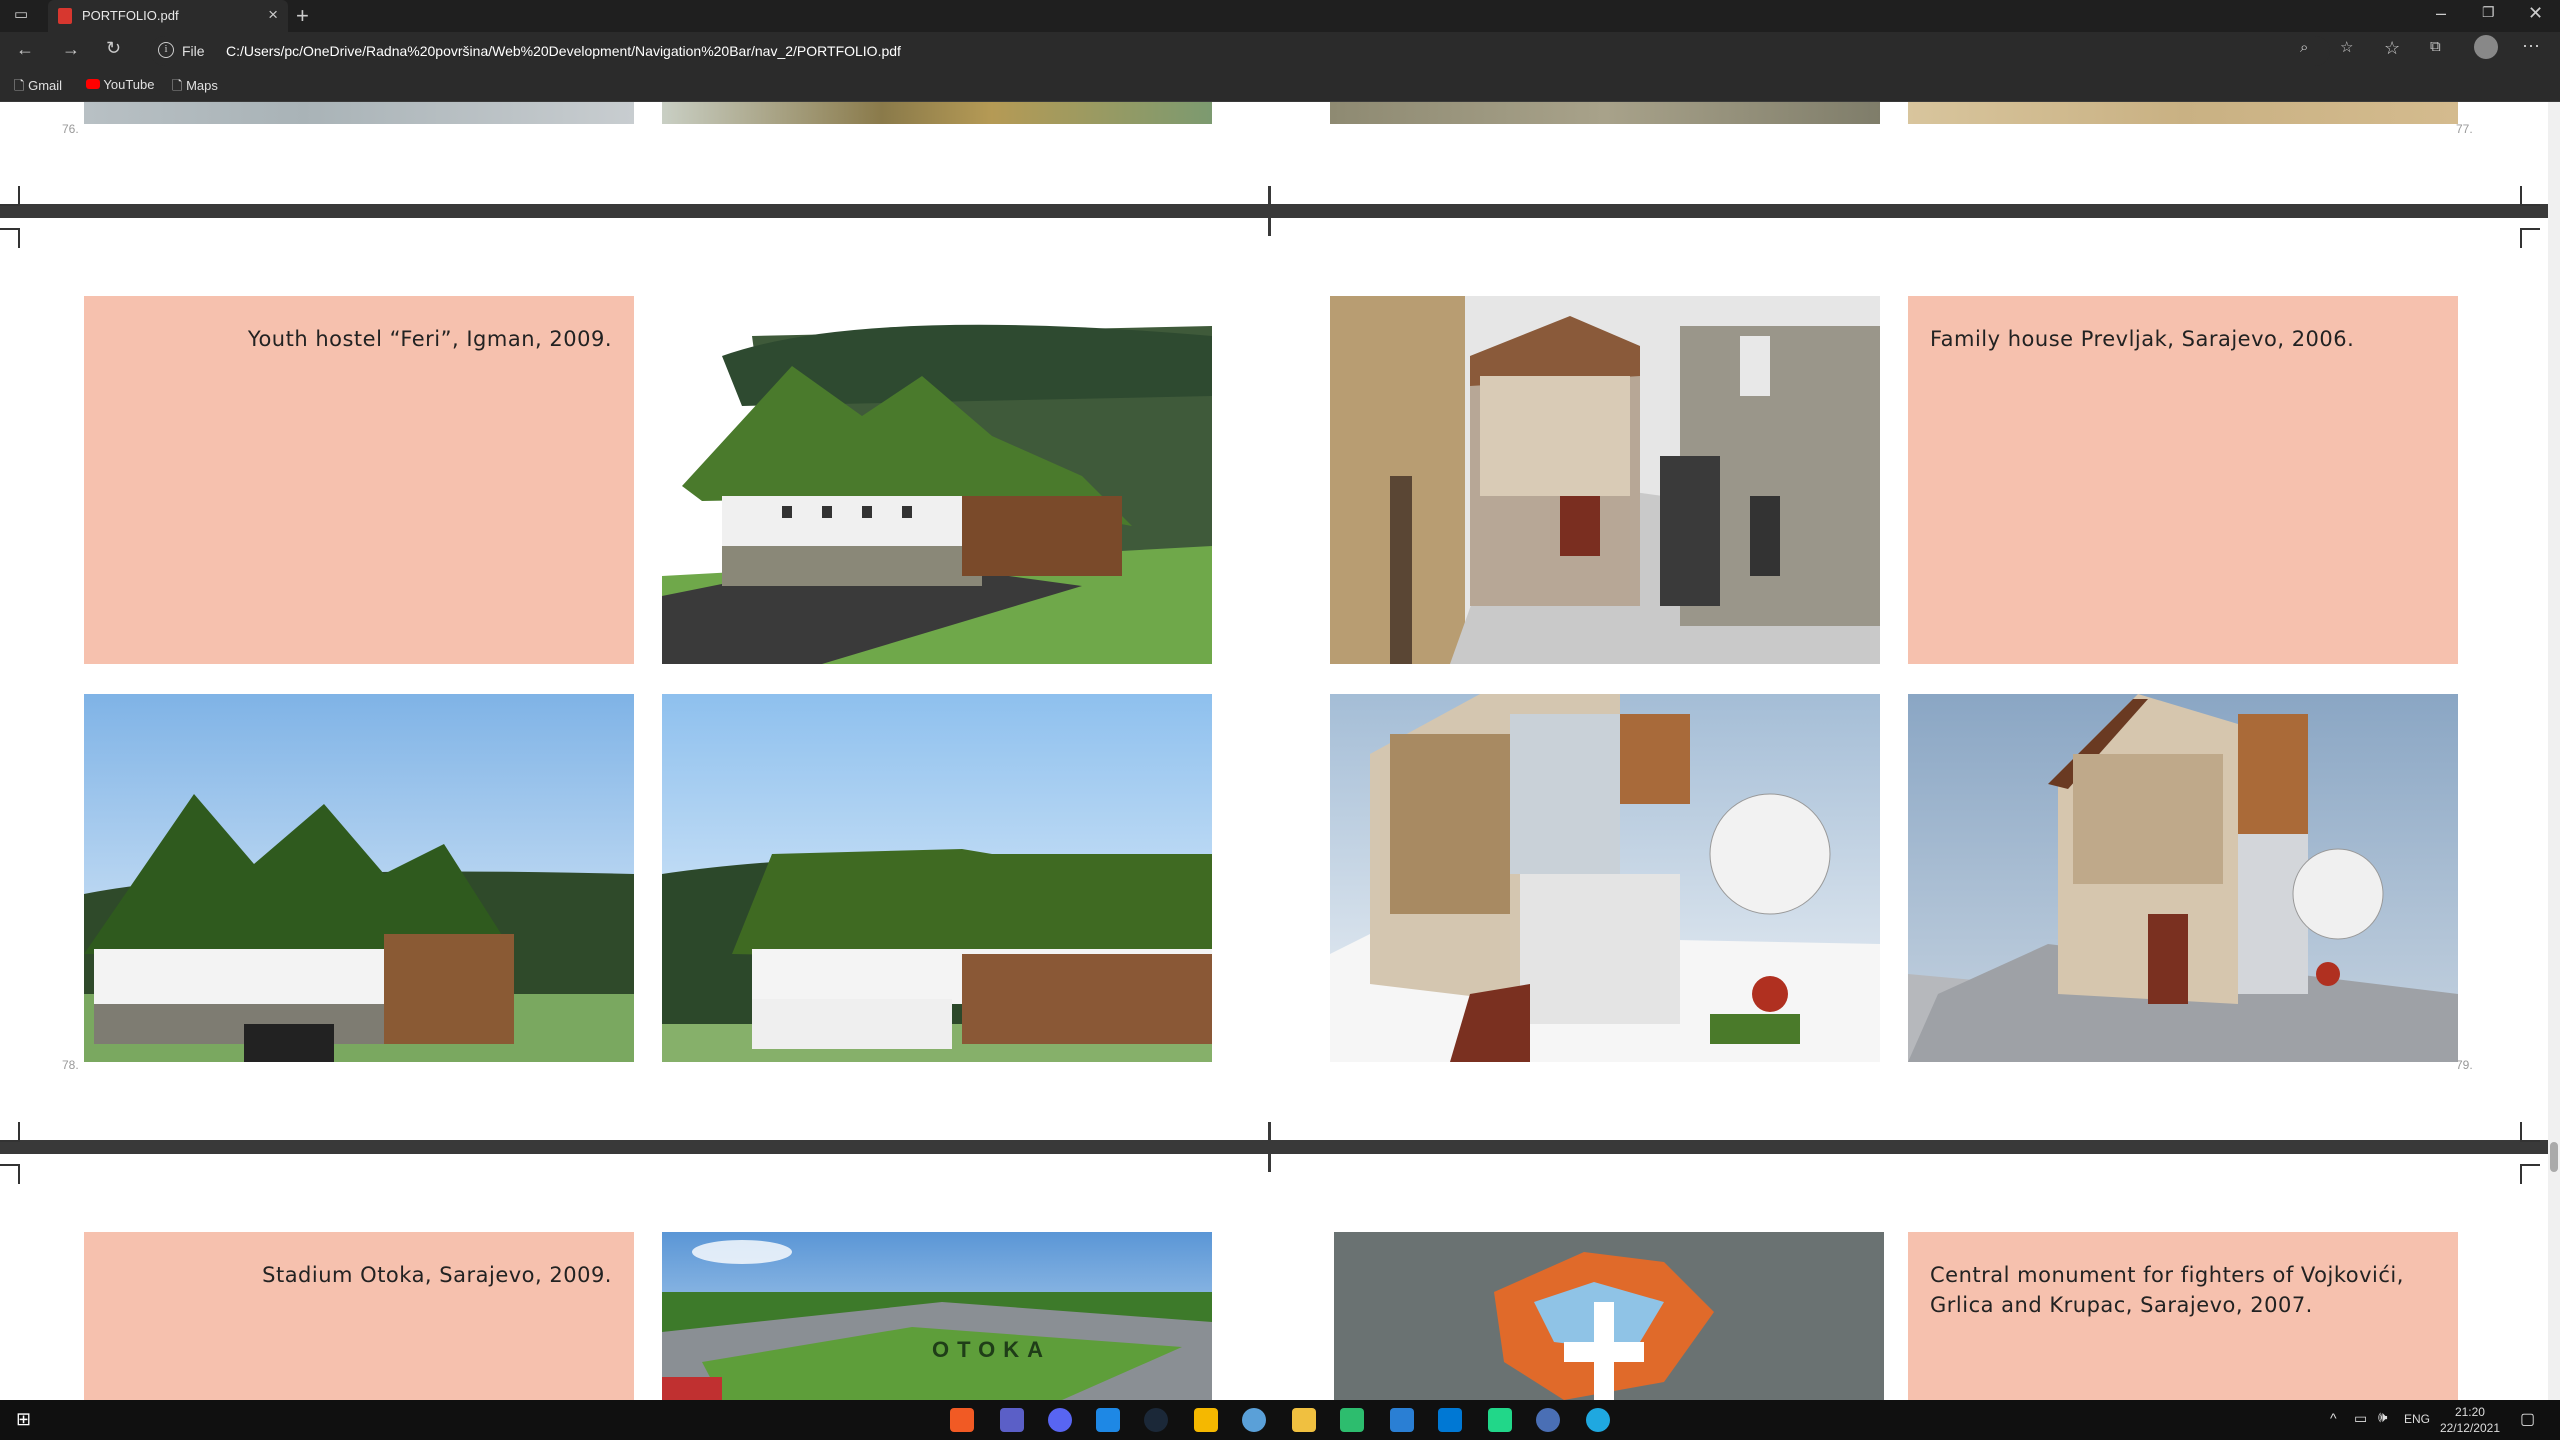 The width and height of the screenshot is (2560, 1440). I want to click on pycharm-icon, so click(1500, 1420).